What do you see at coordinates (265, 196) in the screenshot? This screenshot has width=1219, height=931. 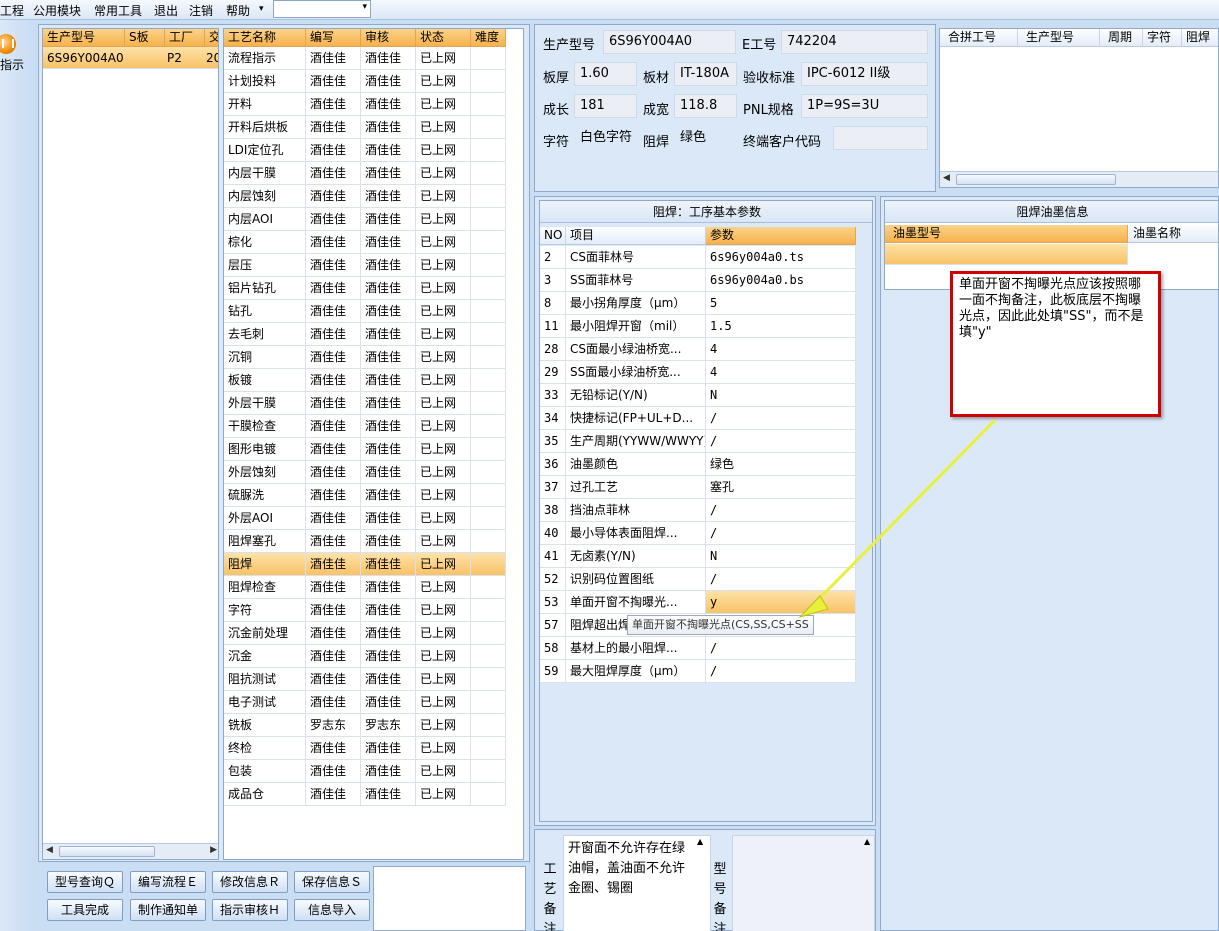 I see `process-name-cell: 内层蚀刻` at bounding box center [265, 196].